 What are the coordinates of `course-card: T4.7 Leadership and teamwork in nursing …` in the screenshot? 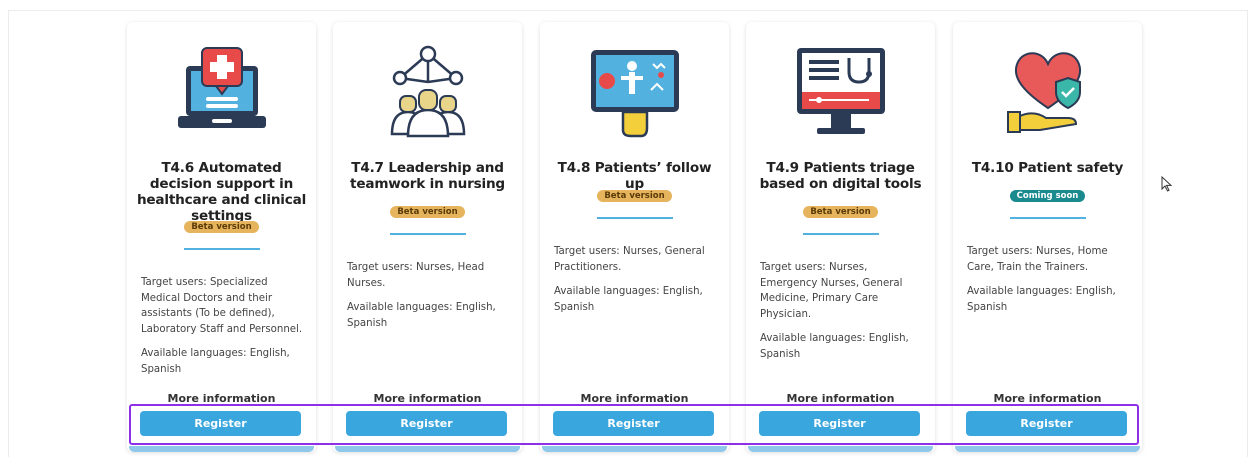 It's located at (427, 237).